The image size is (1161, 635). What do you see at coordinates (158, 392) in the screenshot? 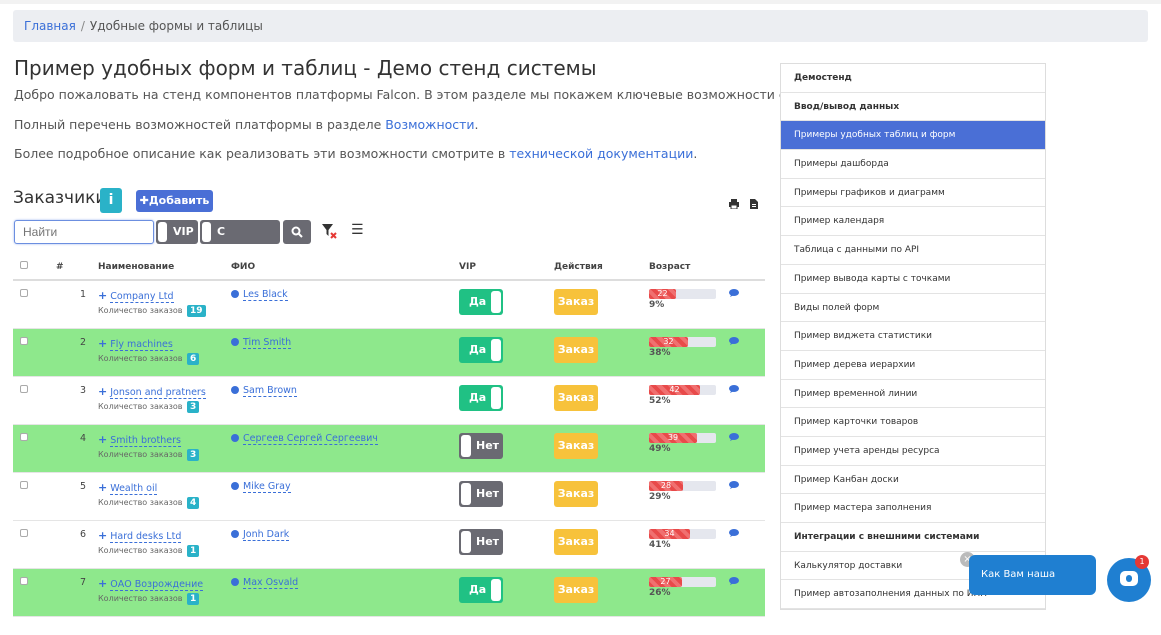
I see `company-link: Jonson and pratners` at bounding box center [158, 392].